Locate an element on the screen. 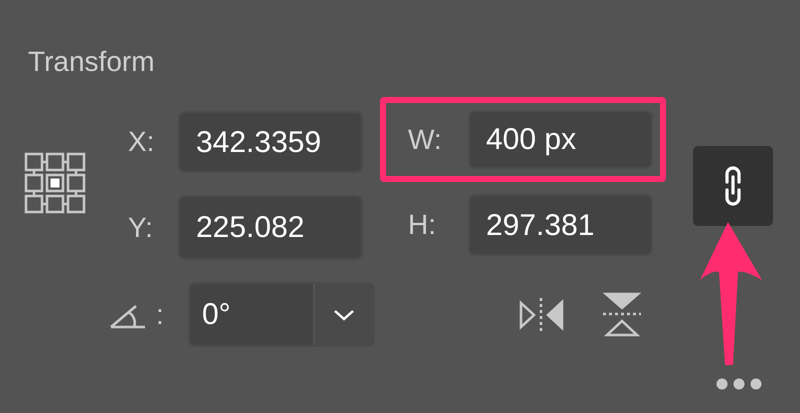 The width and height of the screenshot is (800, 413). field-label: Y: is located at coordinates (140, 227).